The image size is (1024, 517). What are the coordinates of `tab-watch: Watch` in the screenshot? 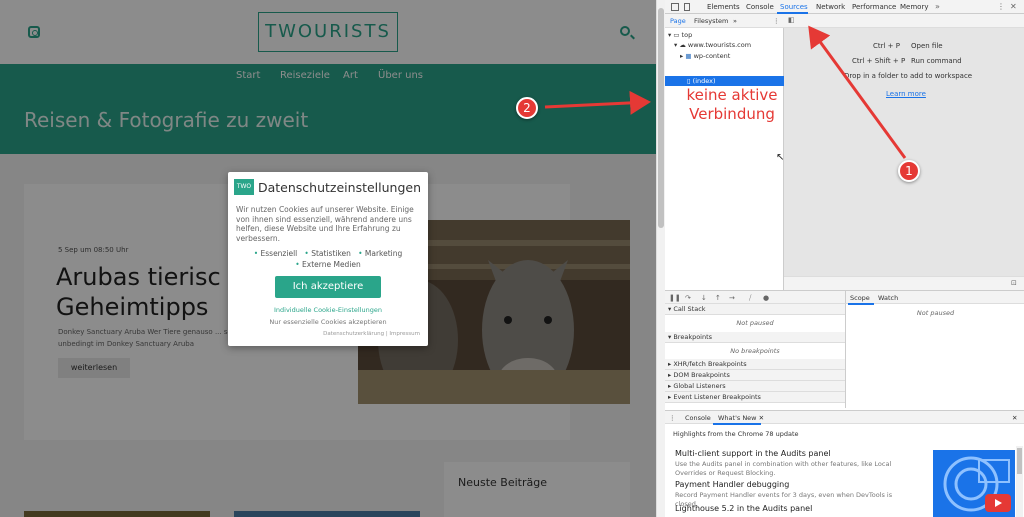 It's located at (888, 298).